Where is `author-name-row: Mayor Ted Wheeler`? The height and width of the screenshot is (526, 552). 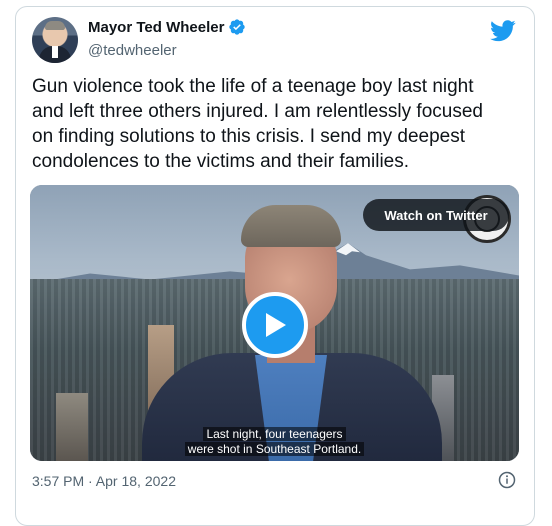 author-name-row: Mayor Ted Wheeler is located at coordinates (167, 27).